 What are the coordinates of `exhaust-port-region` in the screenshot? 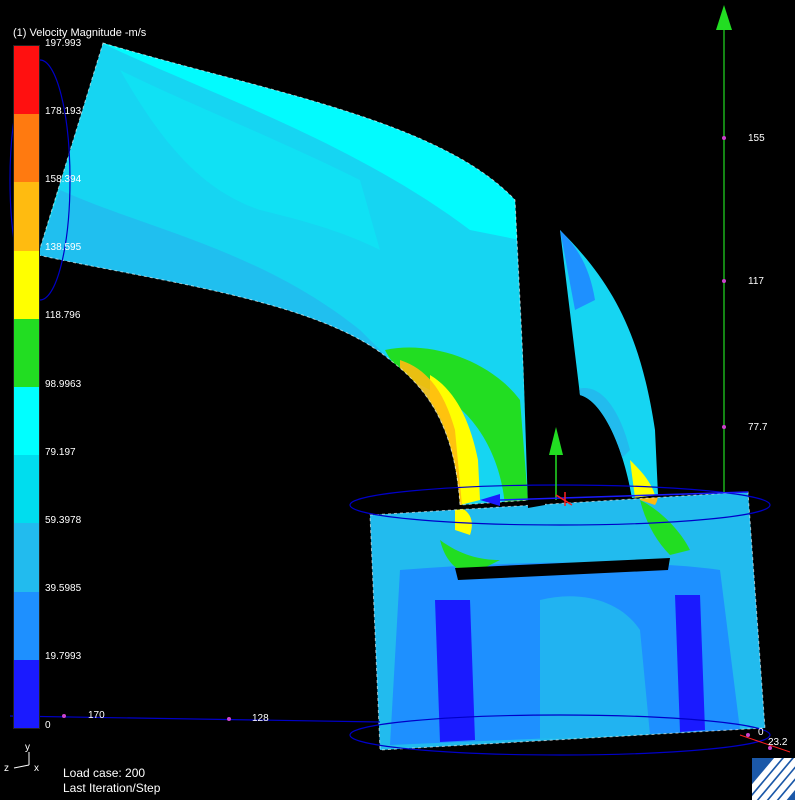 It's located at (609, 364).